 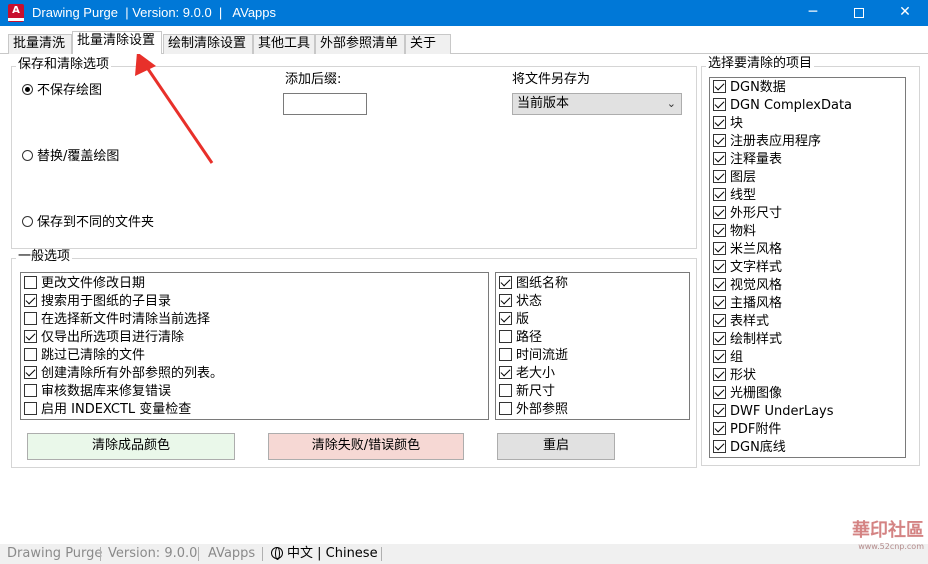 What do you see at coordinates (747, 160) in the screenshot?
I see `list-item: 注释量表` at bounding box center [747, 160].